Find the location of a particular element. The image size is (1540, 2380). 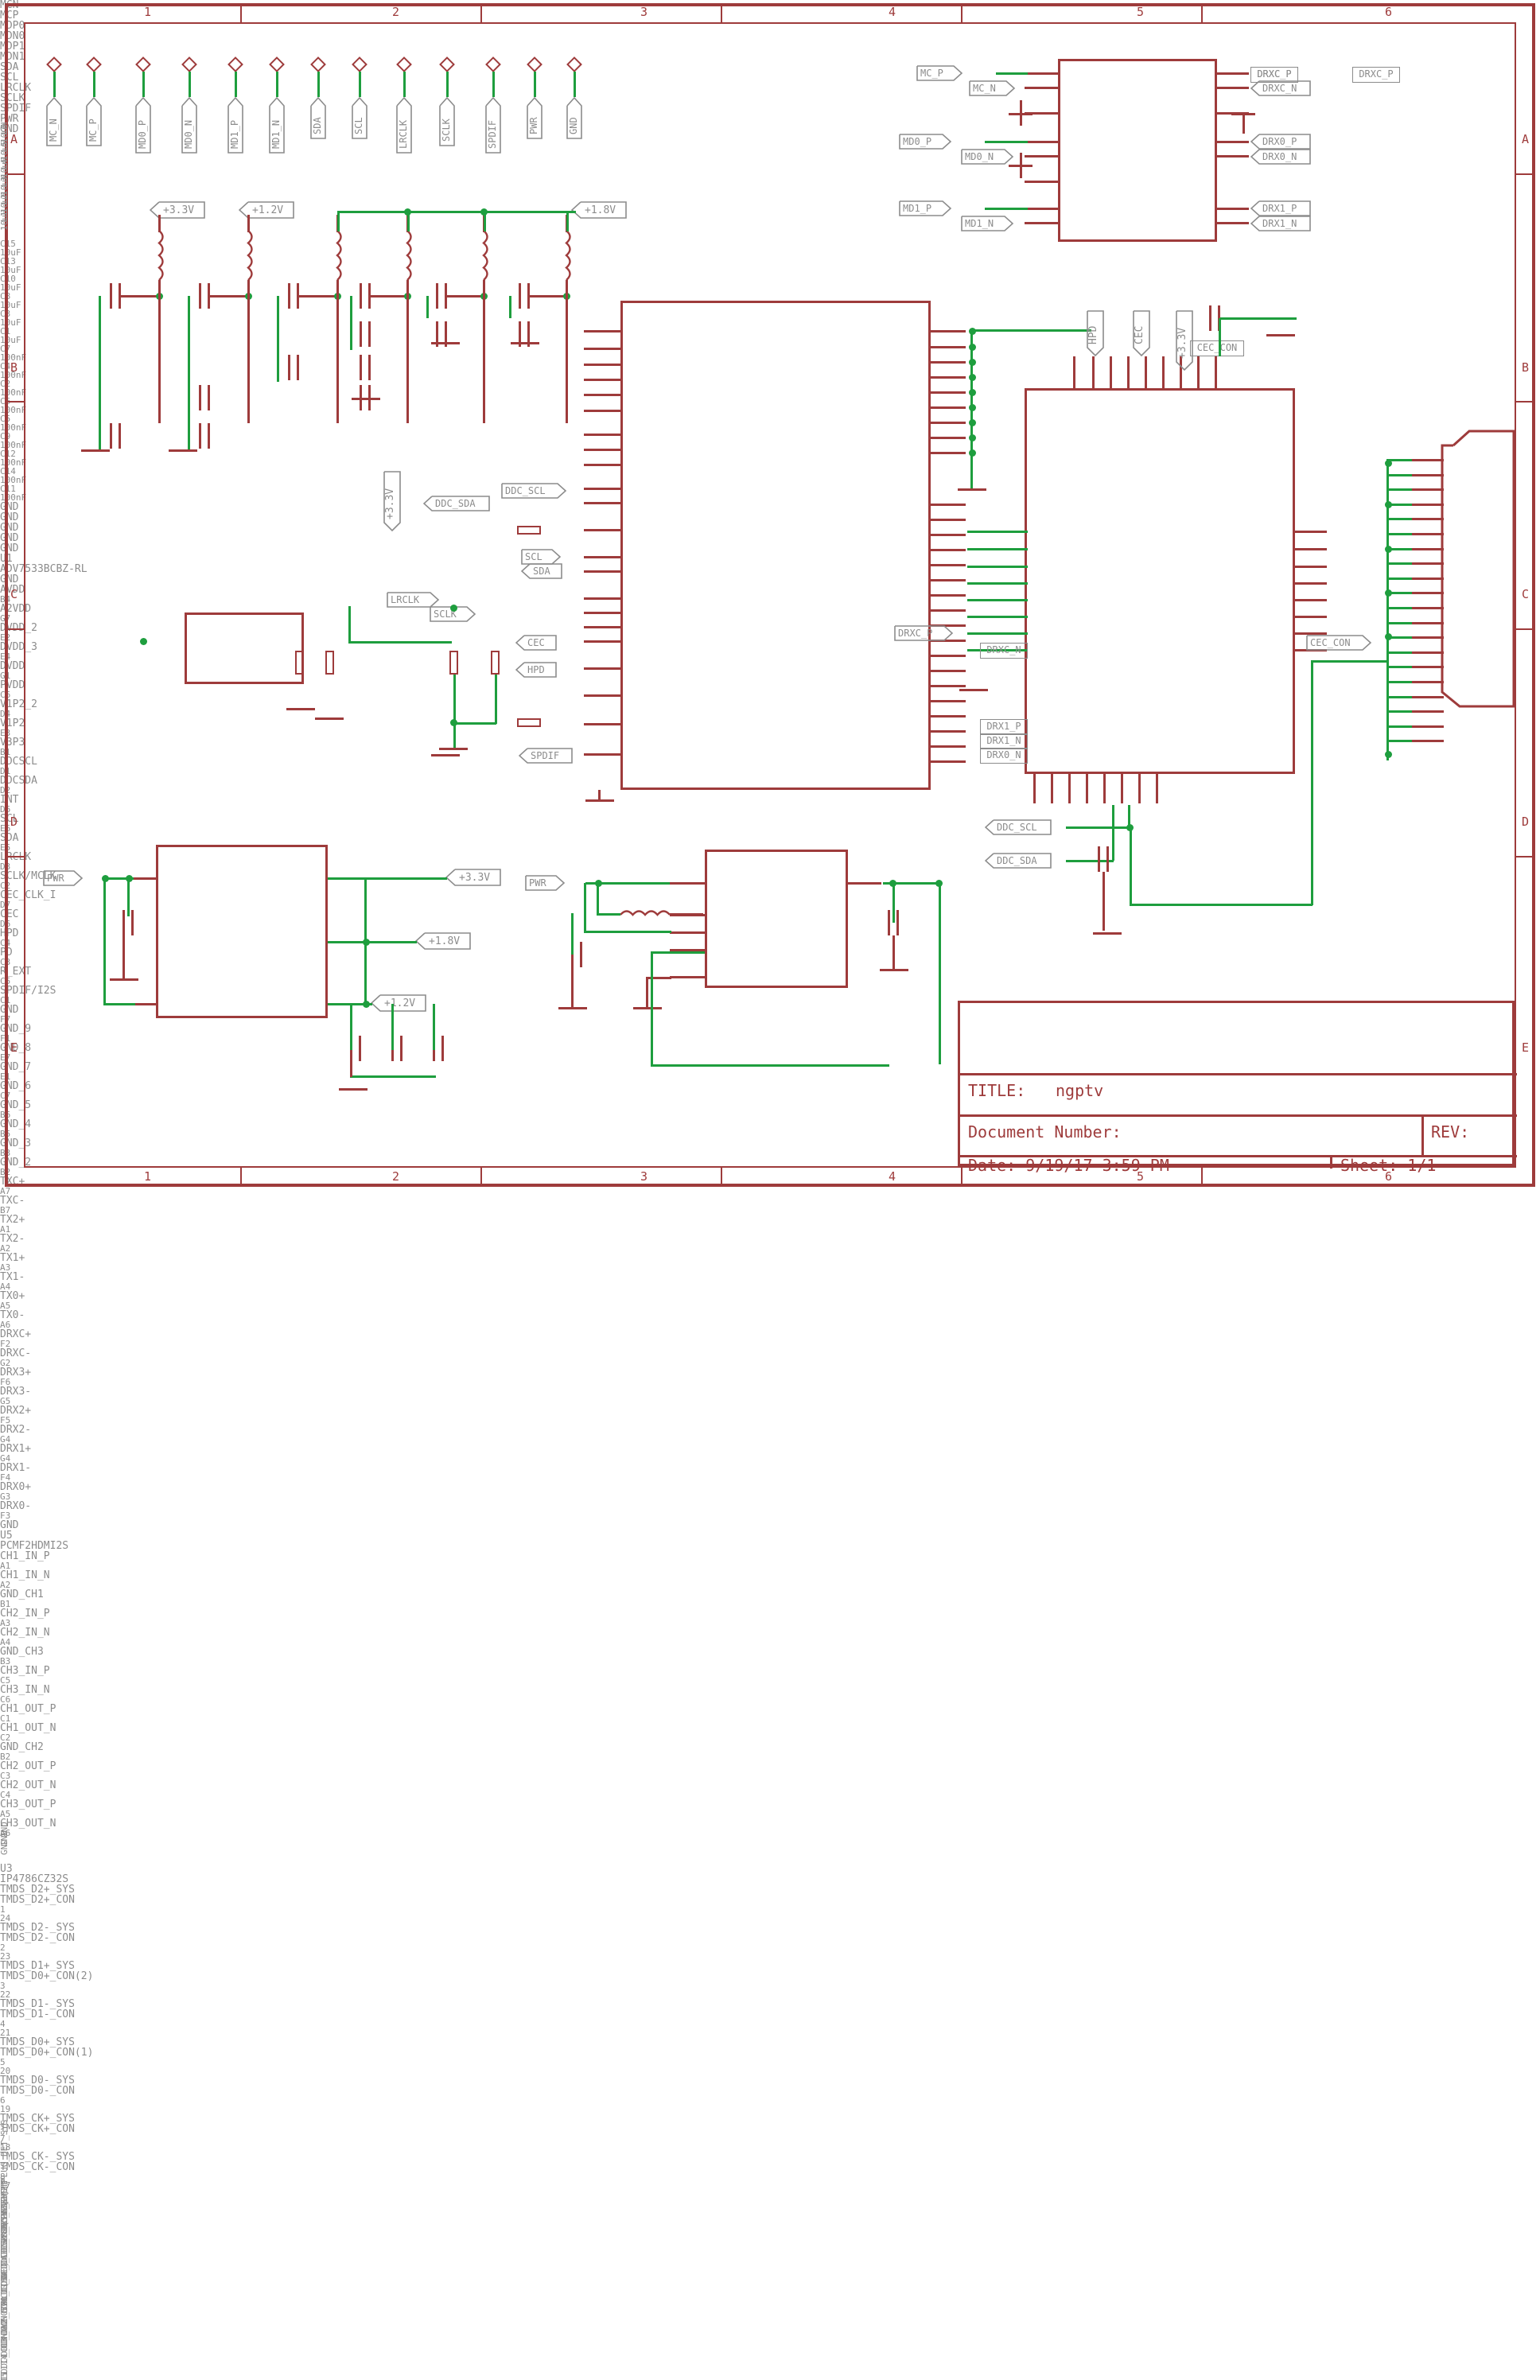

u3-flag-hpd: HPD is located at coordinates (1095, 333).